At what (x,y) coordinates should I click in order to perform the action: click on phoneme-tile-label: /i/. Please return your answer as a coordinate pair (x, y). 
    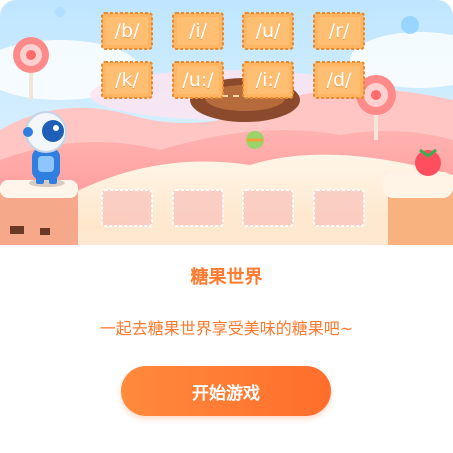
    Looking at the image, I should click on (198, 31).